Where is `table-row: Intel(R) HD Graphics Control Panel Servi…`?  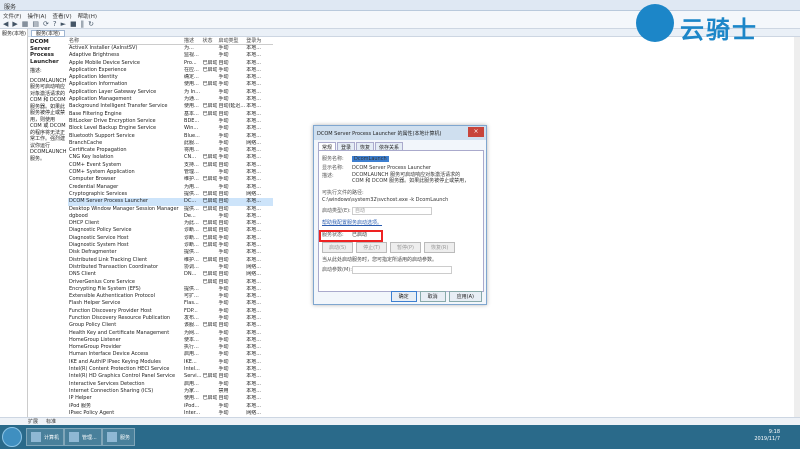 table-row: Intel(R) HD Graphics Control Panel Servi… is located at coordinates (170, 376).